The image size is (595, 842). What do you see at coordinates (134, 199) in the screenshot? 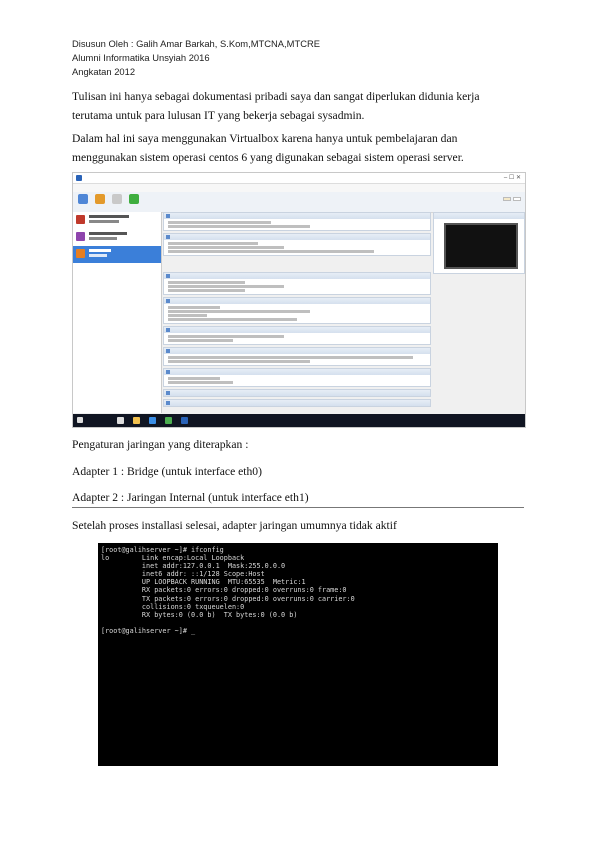
I see `start-icon` at bounding box center [134, 199].